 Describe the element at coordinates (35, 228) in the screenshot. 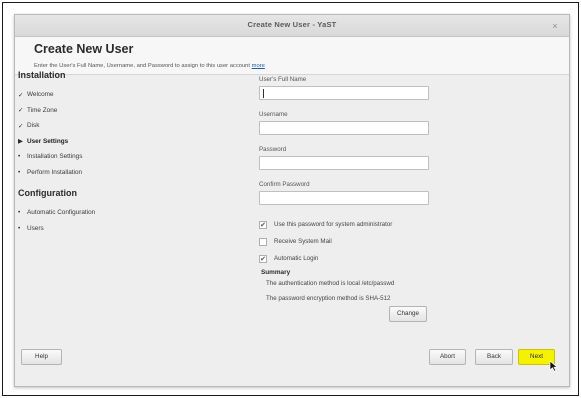

I see `sidebar-item-label: Users` at that location.